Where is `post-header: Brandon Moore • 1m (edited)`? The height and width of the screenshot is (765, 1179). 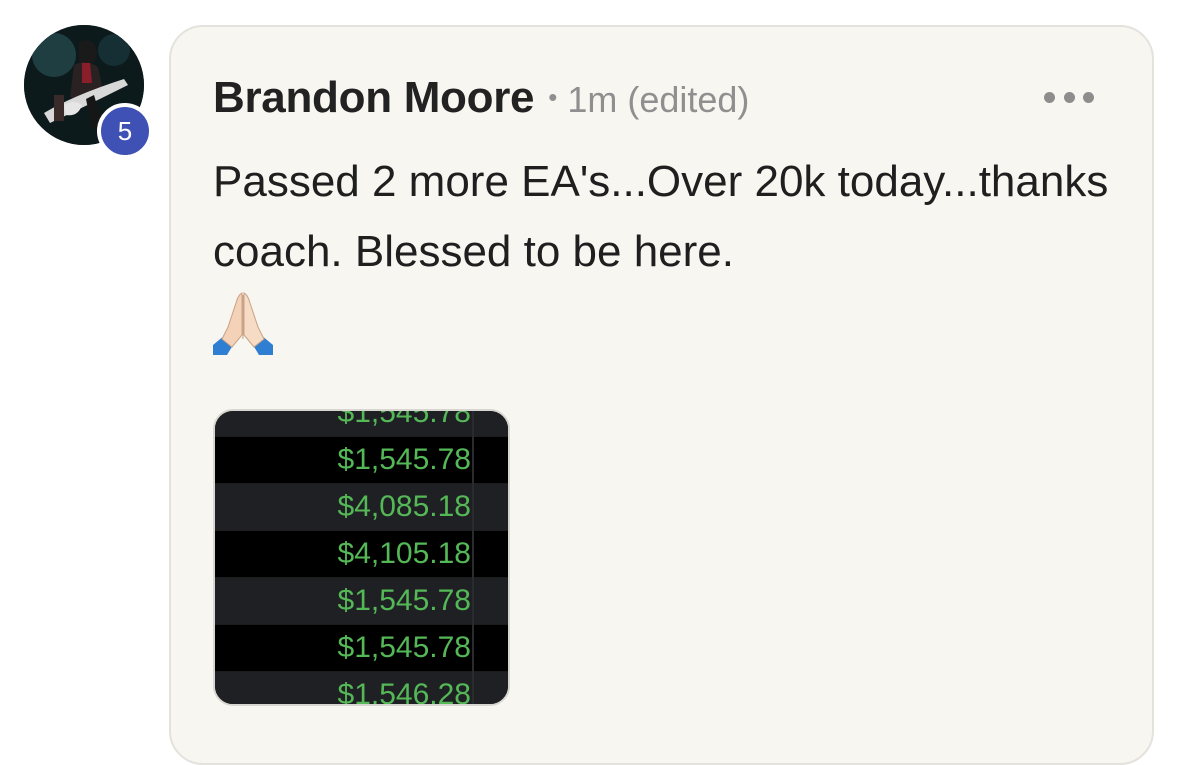 post-header: Brandon Moore • 1m (edited) is located at coordinates (481, 98).